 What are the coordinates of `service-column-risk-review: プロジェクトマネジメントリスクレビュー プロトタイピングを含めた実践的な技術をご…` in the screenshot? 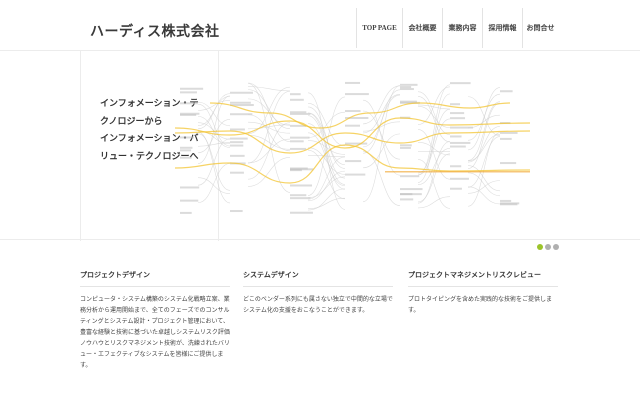 It's located at (483, 293).